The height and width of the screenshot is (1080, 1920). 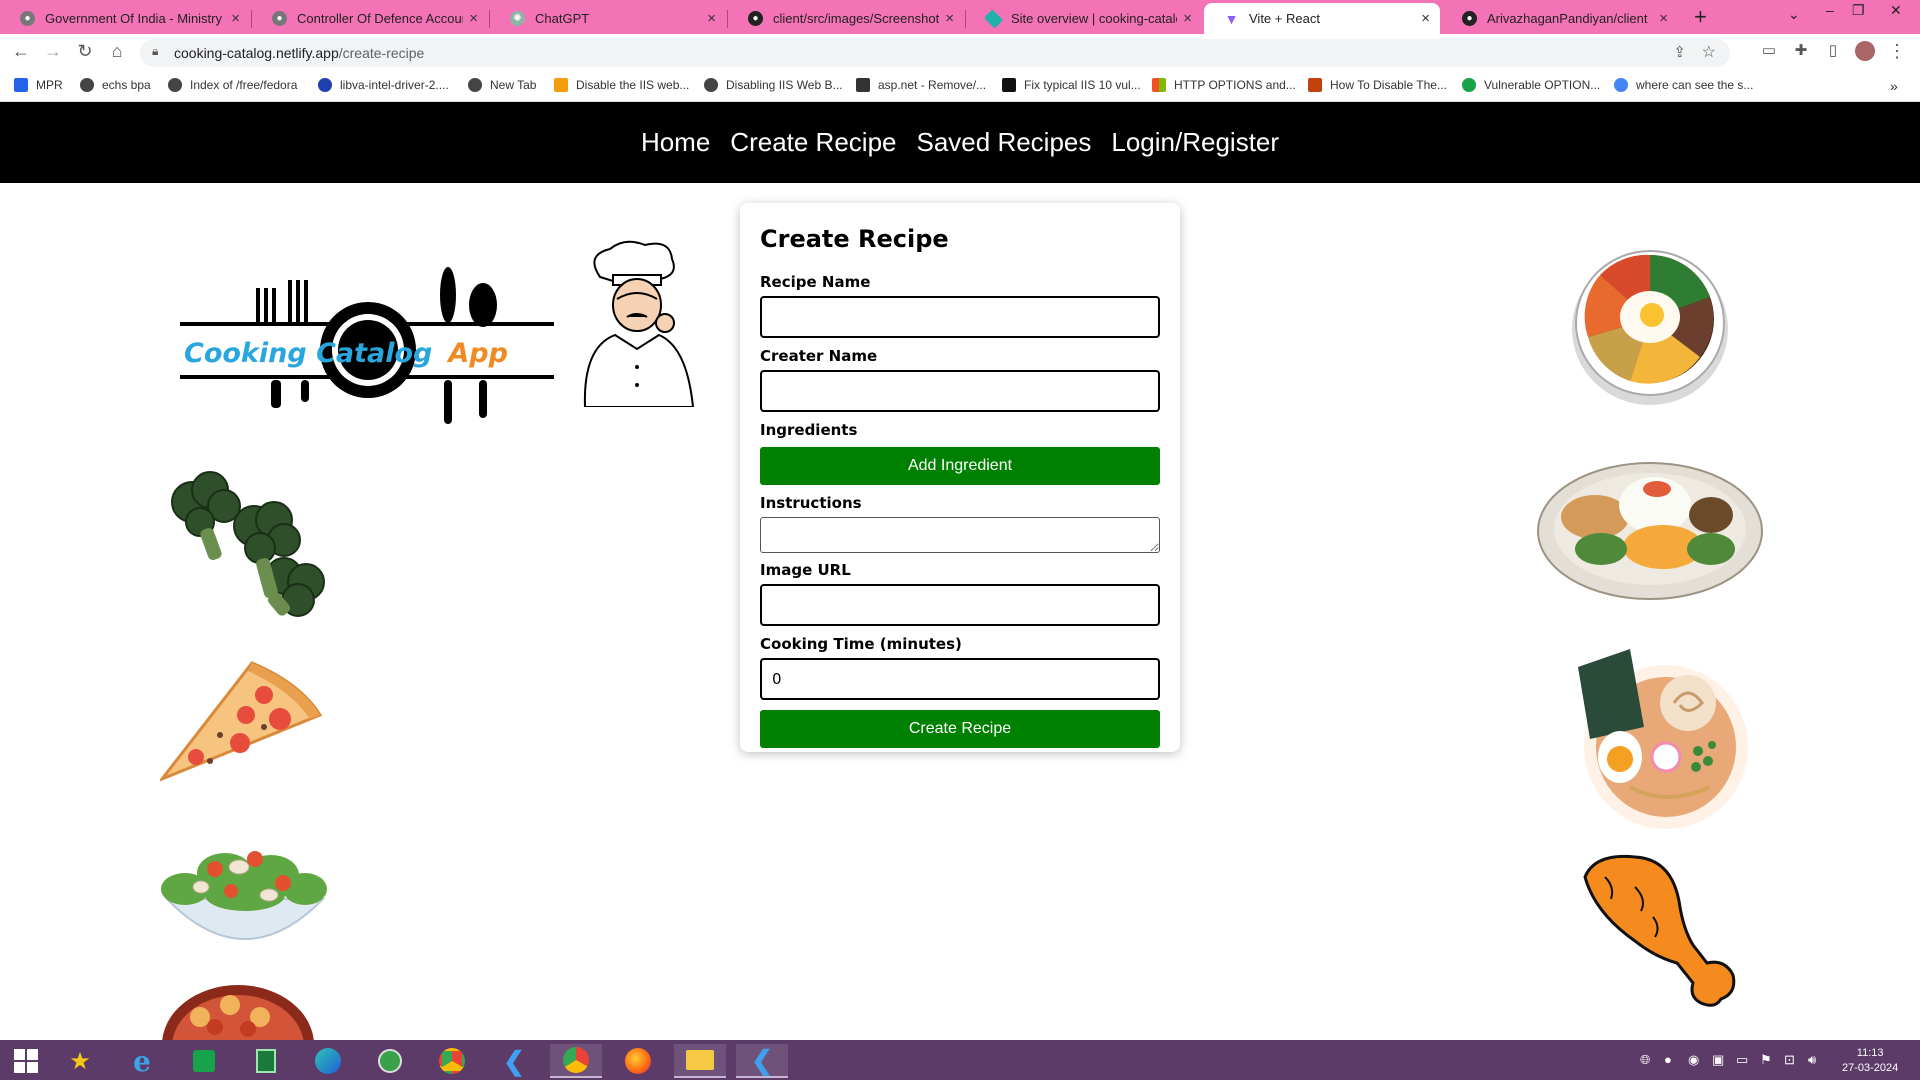 I want to click on restore-icon: ❐, so click(x=1858, y=10).